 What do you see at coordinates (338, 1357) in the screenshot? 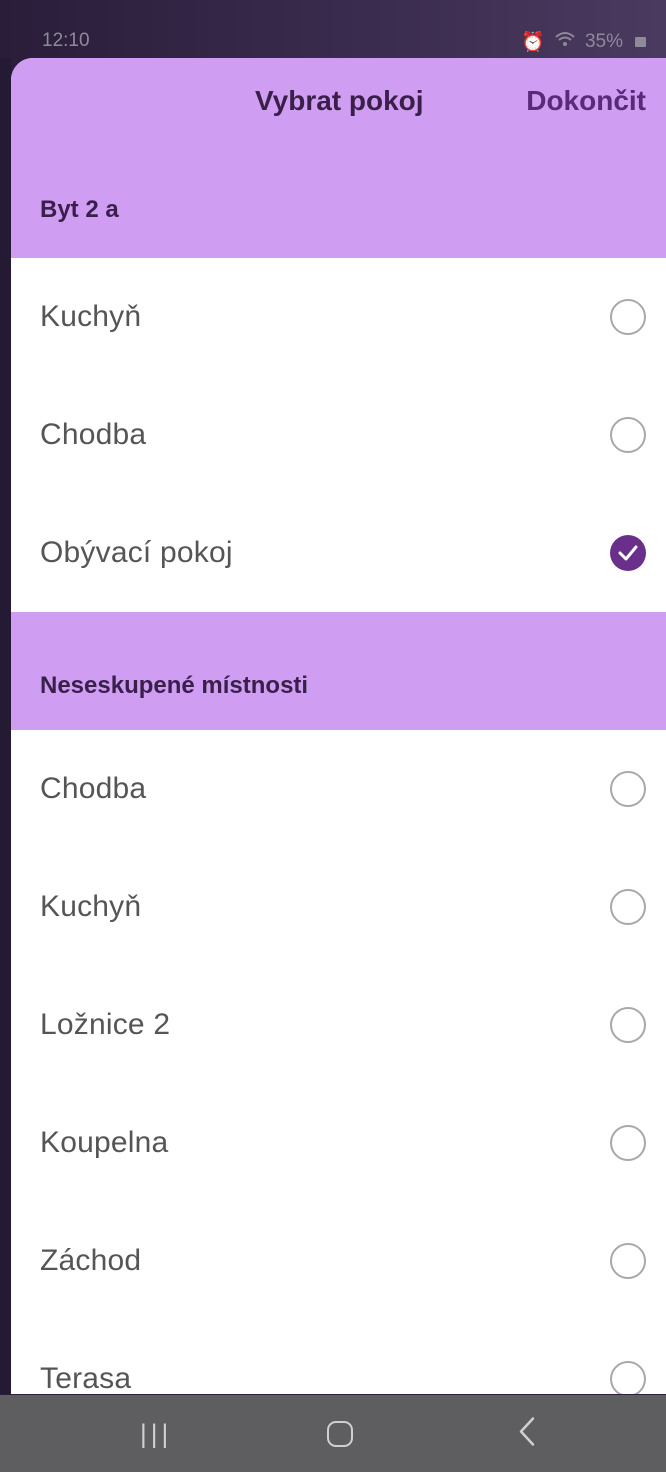
I see `room-row-terasa: Terasa` at bounding box center [338, 1357].